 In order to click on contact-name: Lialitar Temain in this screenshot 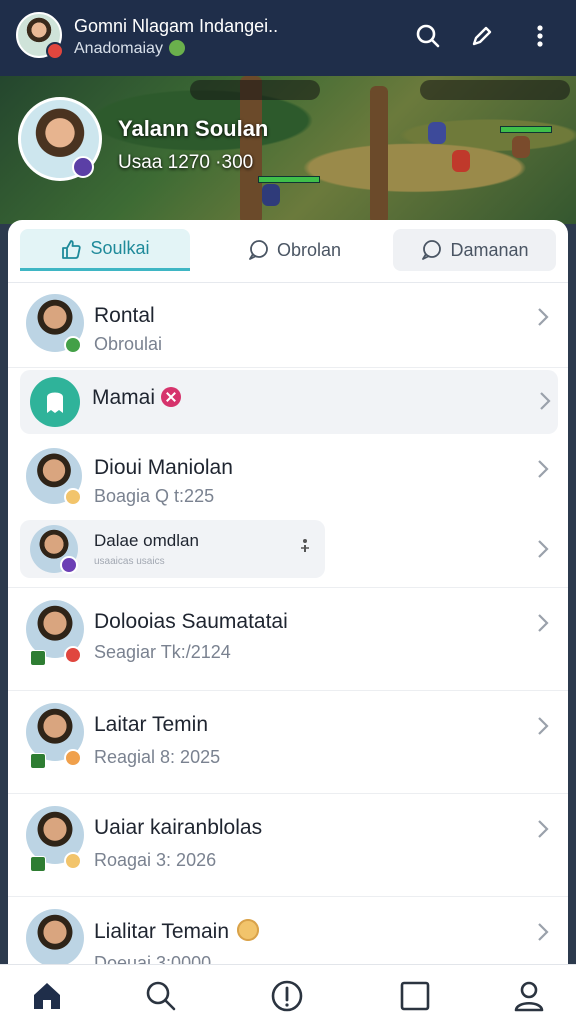, I will do `click(162, 931)`.